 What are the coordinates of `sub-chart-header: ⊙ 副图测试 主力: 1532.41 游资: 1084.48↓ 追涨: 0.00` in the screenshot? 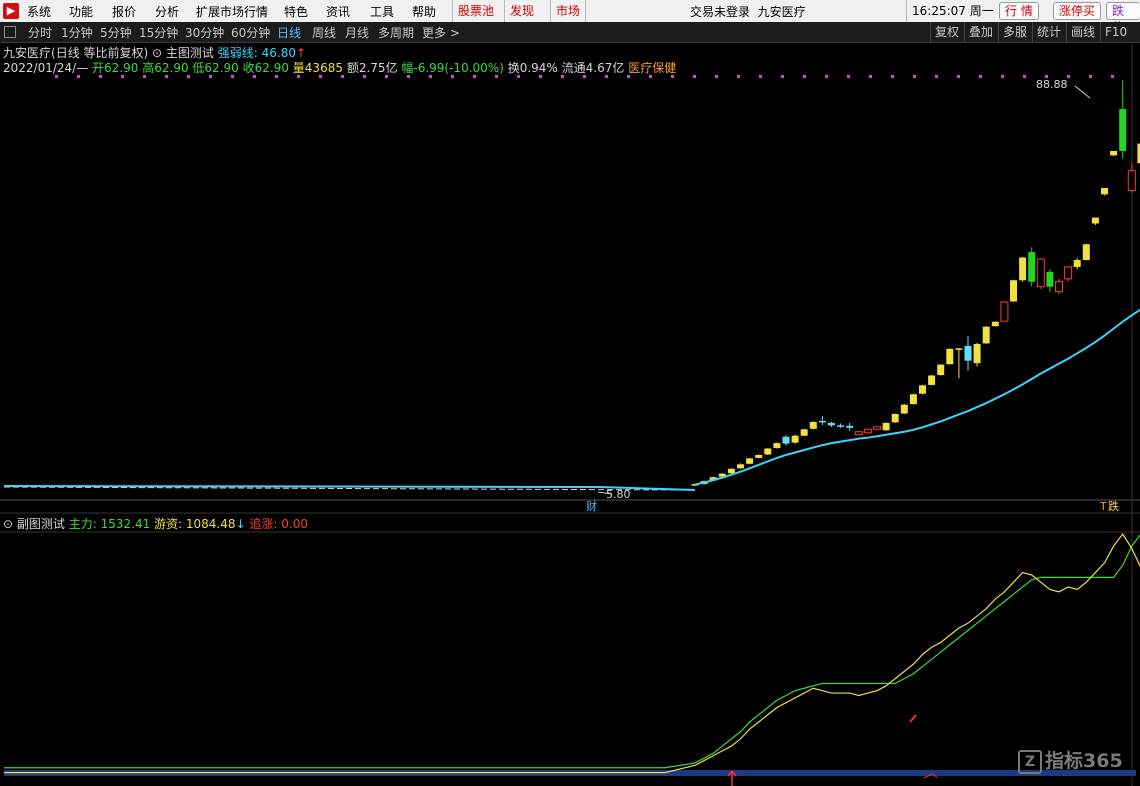 It's located at (155, 523).